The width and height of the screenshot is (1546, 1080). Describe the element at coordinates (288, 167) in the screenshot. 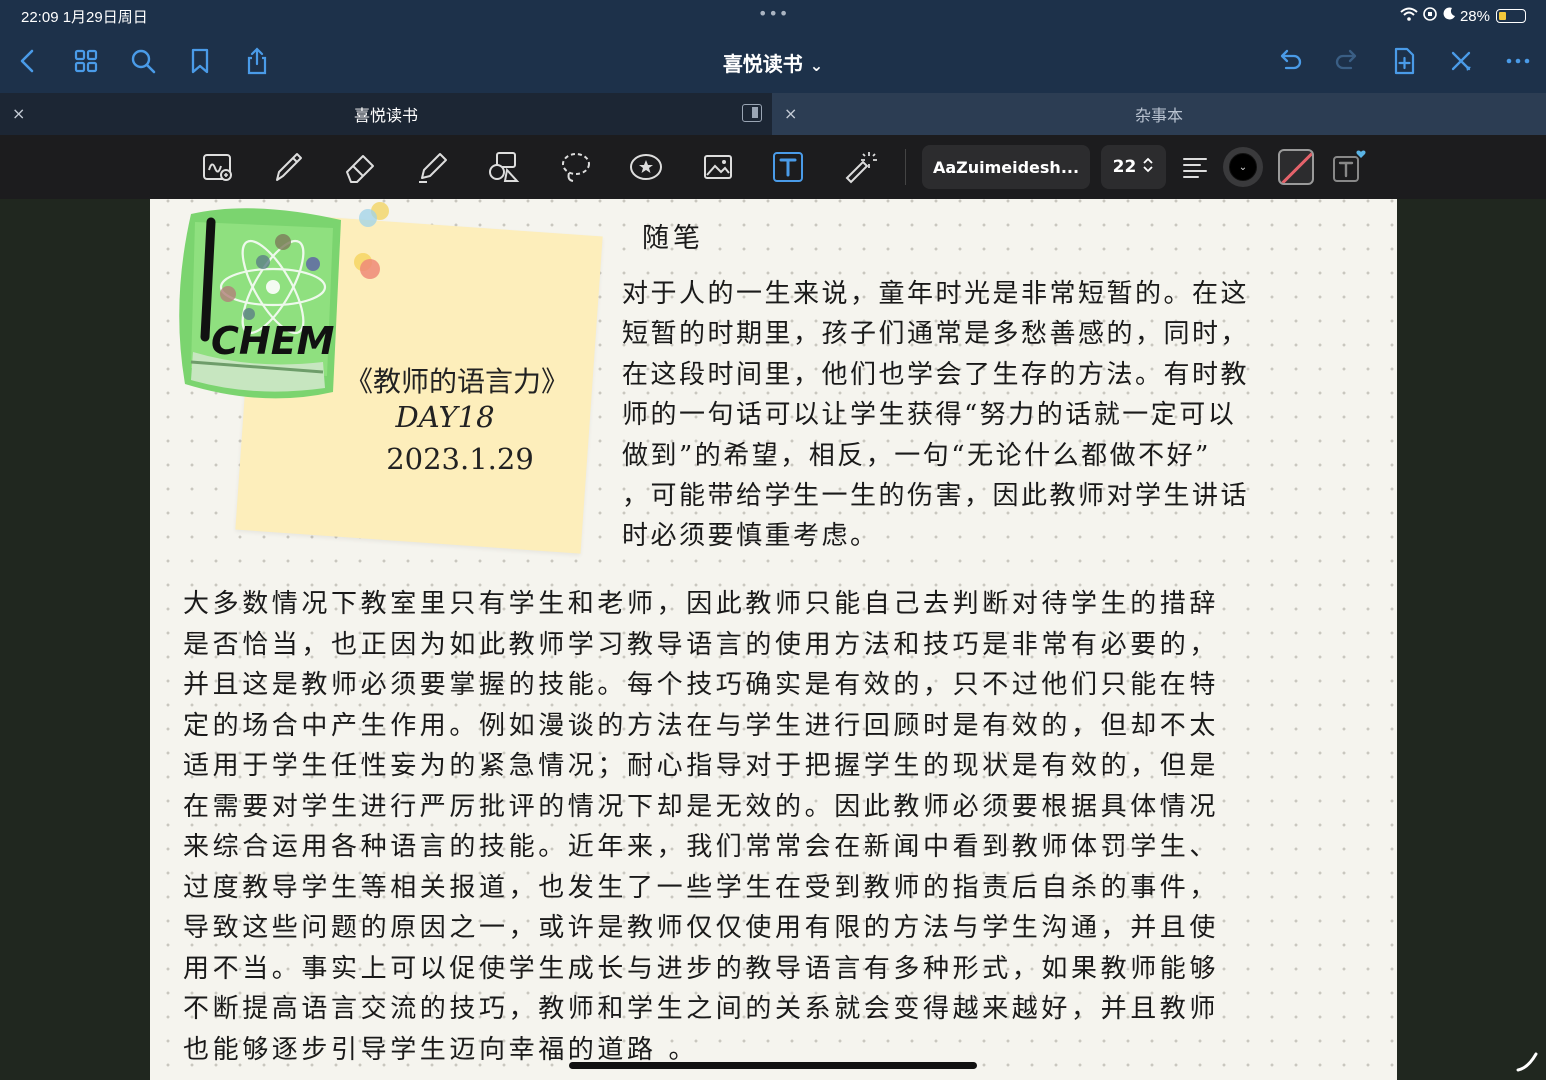

I see `pen-tool-icon` at that location.